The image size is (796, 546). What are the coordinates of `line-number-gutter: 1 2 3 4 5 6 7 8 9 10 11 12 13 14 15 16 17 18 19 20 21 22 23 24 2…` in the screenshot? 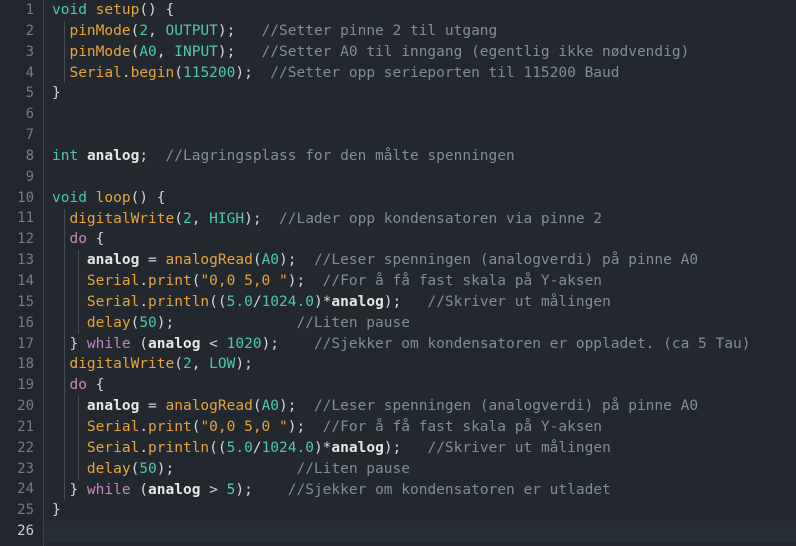 It's located at (22, 273).